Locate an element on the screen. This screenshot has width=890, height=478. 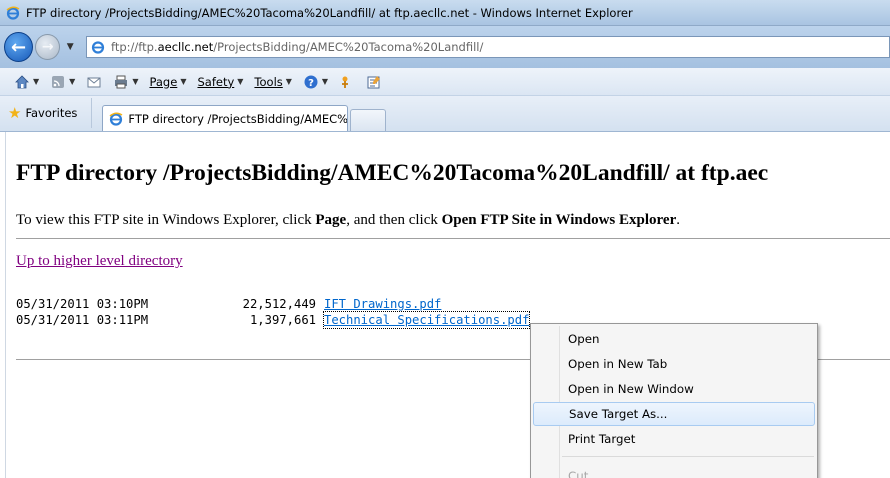
file-date: 05/31/2011 03:11PM is located at coordinates (82, 320).